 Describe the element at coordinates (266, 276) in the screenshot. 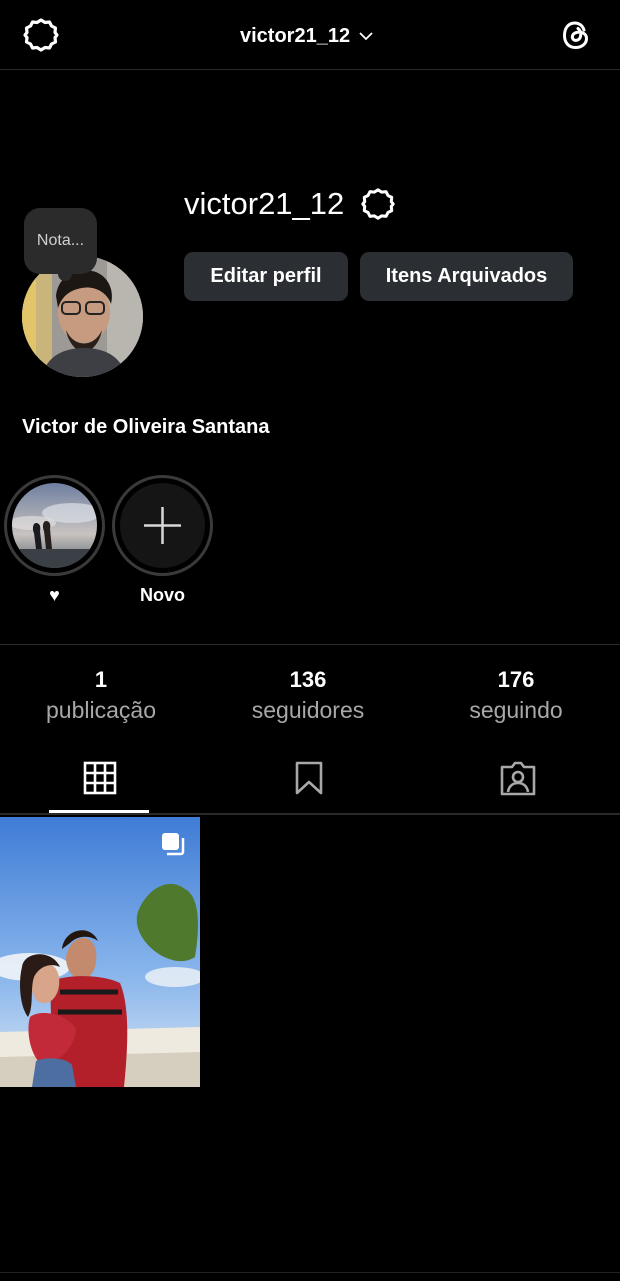

I see `edit-profile-button: Editar perfil` at that location.